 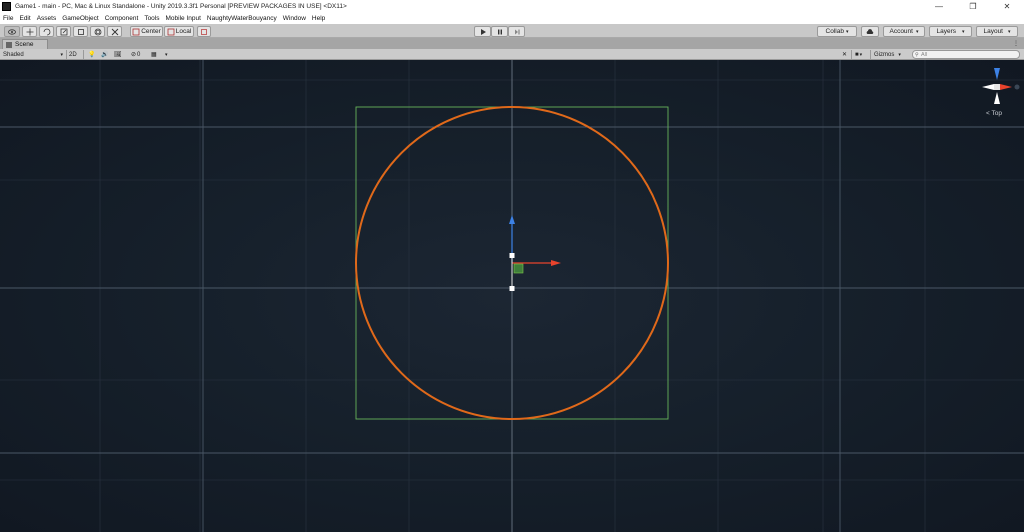 I want to click on scale-handle-top, so click(x=512, y=255).